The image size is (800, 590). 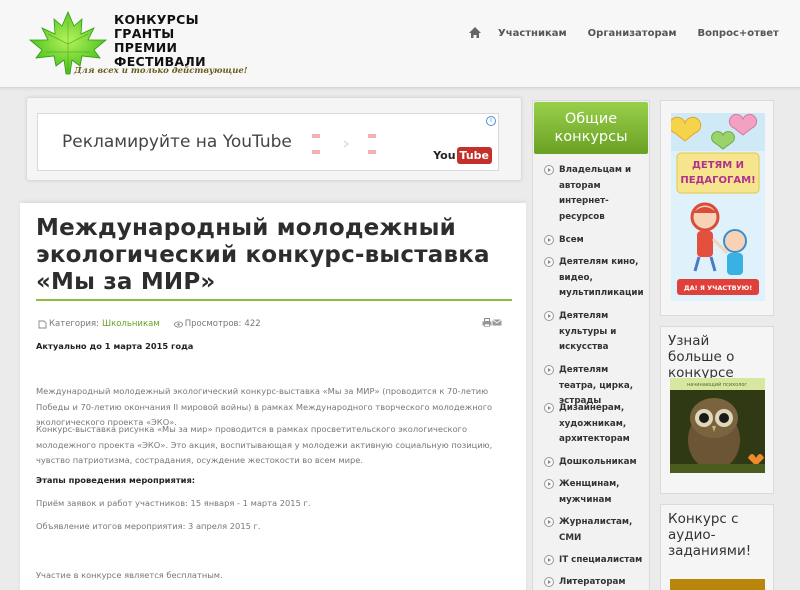 What do you see at coordinates (701, 357) in the screenshot?
I see `widget-title: Узнай больше о конкурсе` at bounding box center [701, 357].